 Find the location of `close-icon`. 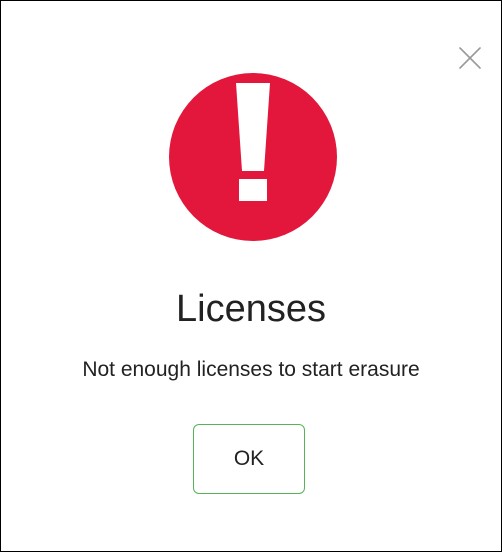

close-icon is located at coordinates (470, 58).